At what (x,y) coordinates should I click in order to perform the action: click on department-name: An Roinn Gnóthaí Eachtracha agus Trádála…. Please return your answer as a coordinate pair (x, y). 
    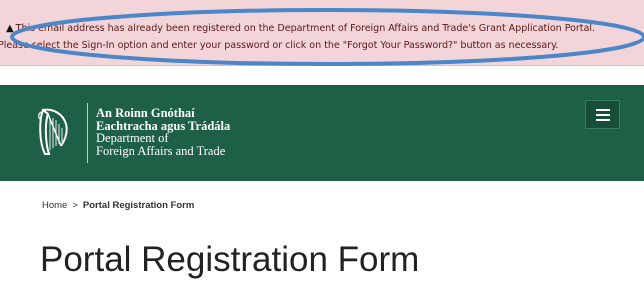
    Looking at the image, I should click on (163, 132).